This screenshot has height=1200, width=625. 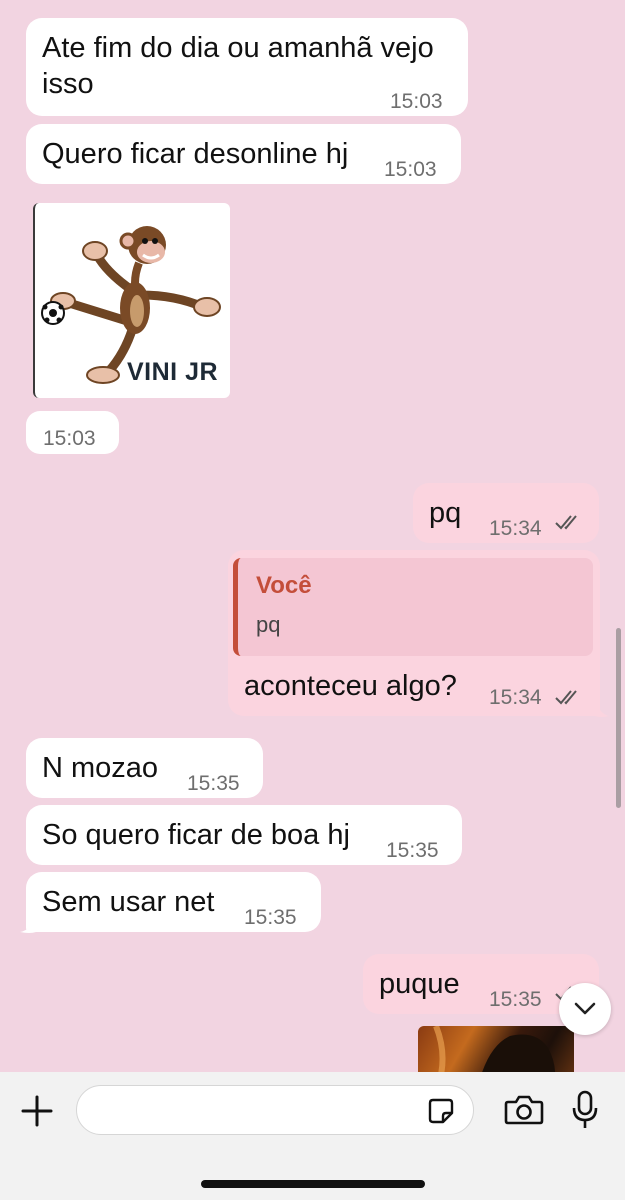 I want to click on message-text: So quero ficar de boa hj, so click(x=196, y=835).